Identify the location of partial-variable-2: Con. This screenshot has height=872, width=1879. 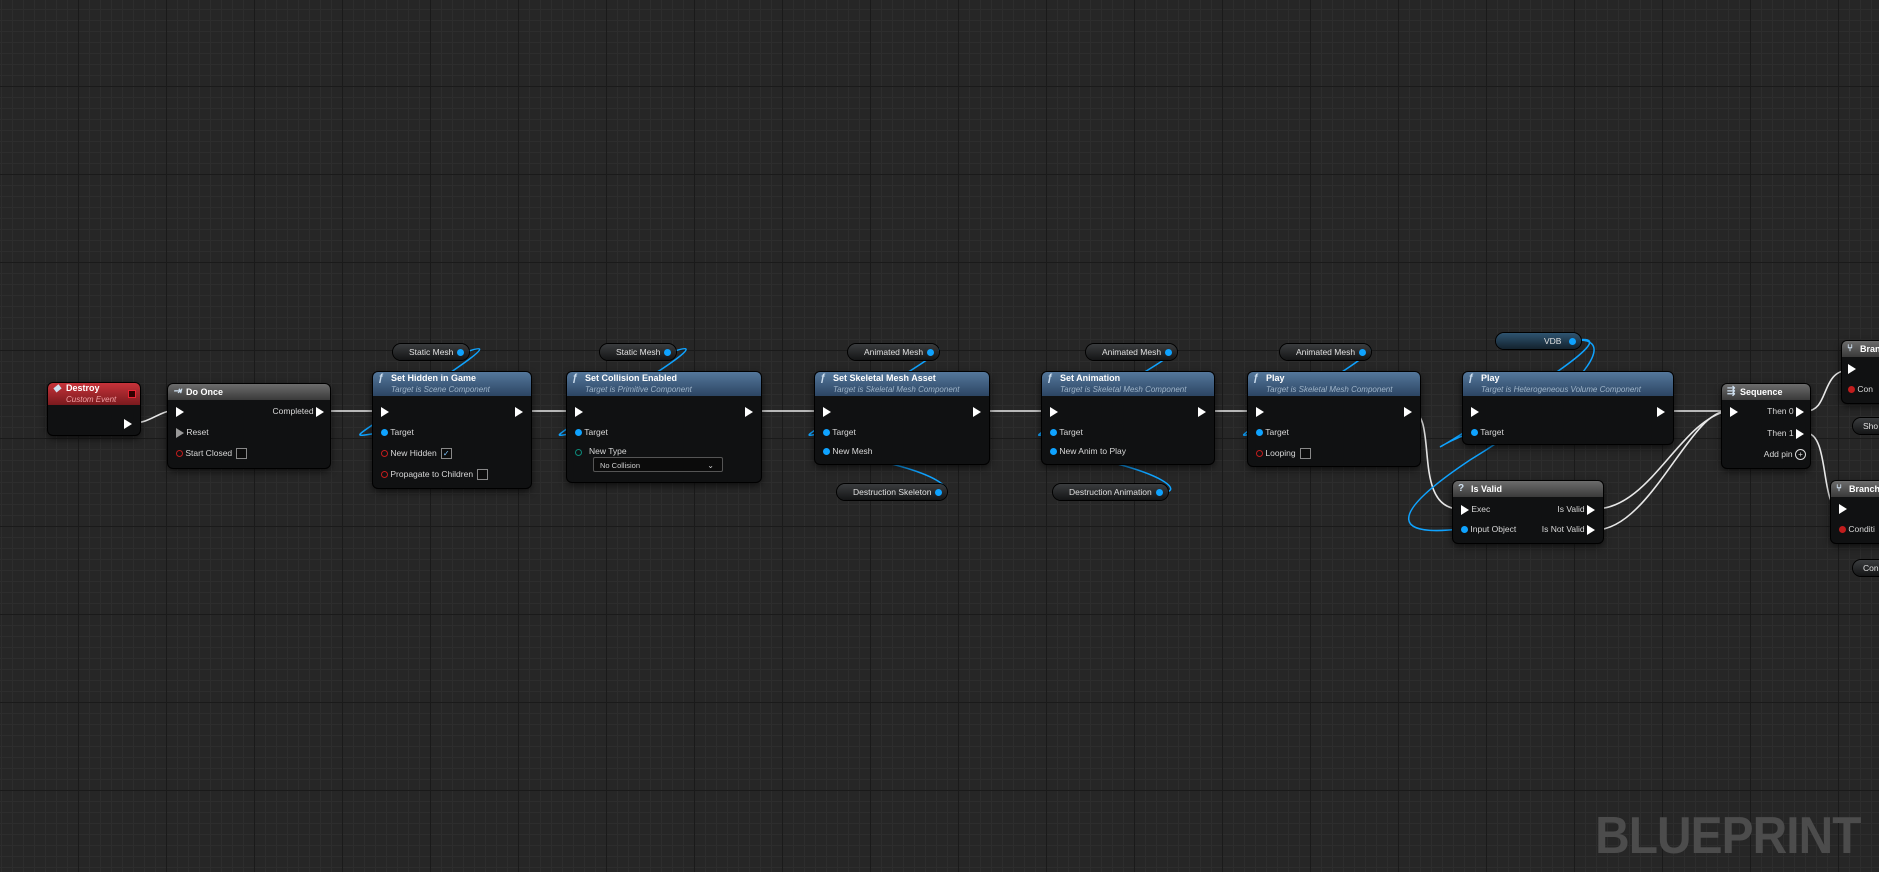
(1866, 568).